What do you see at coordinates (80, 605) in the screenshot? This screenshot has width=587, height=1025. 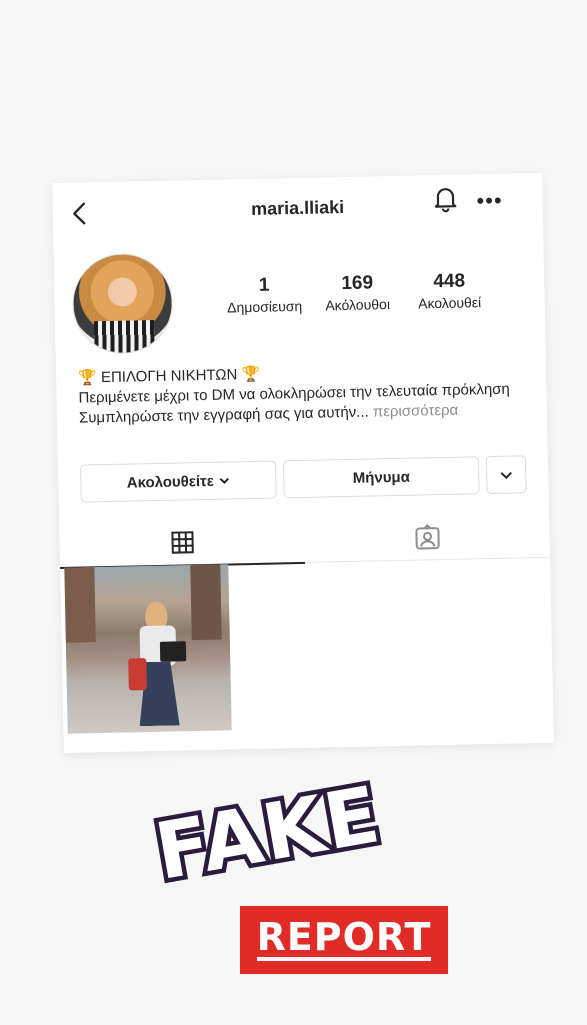 I see `post-building-left` at bounding box center [80, 605].